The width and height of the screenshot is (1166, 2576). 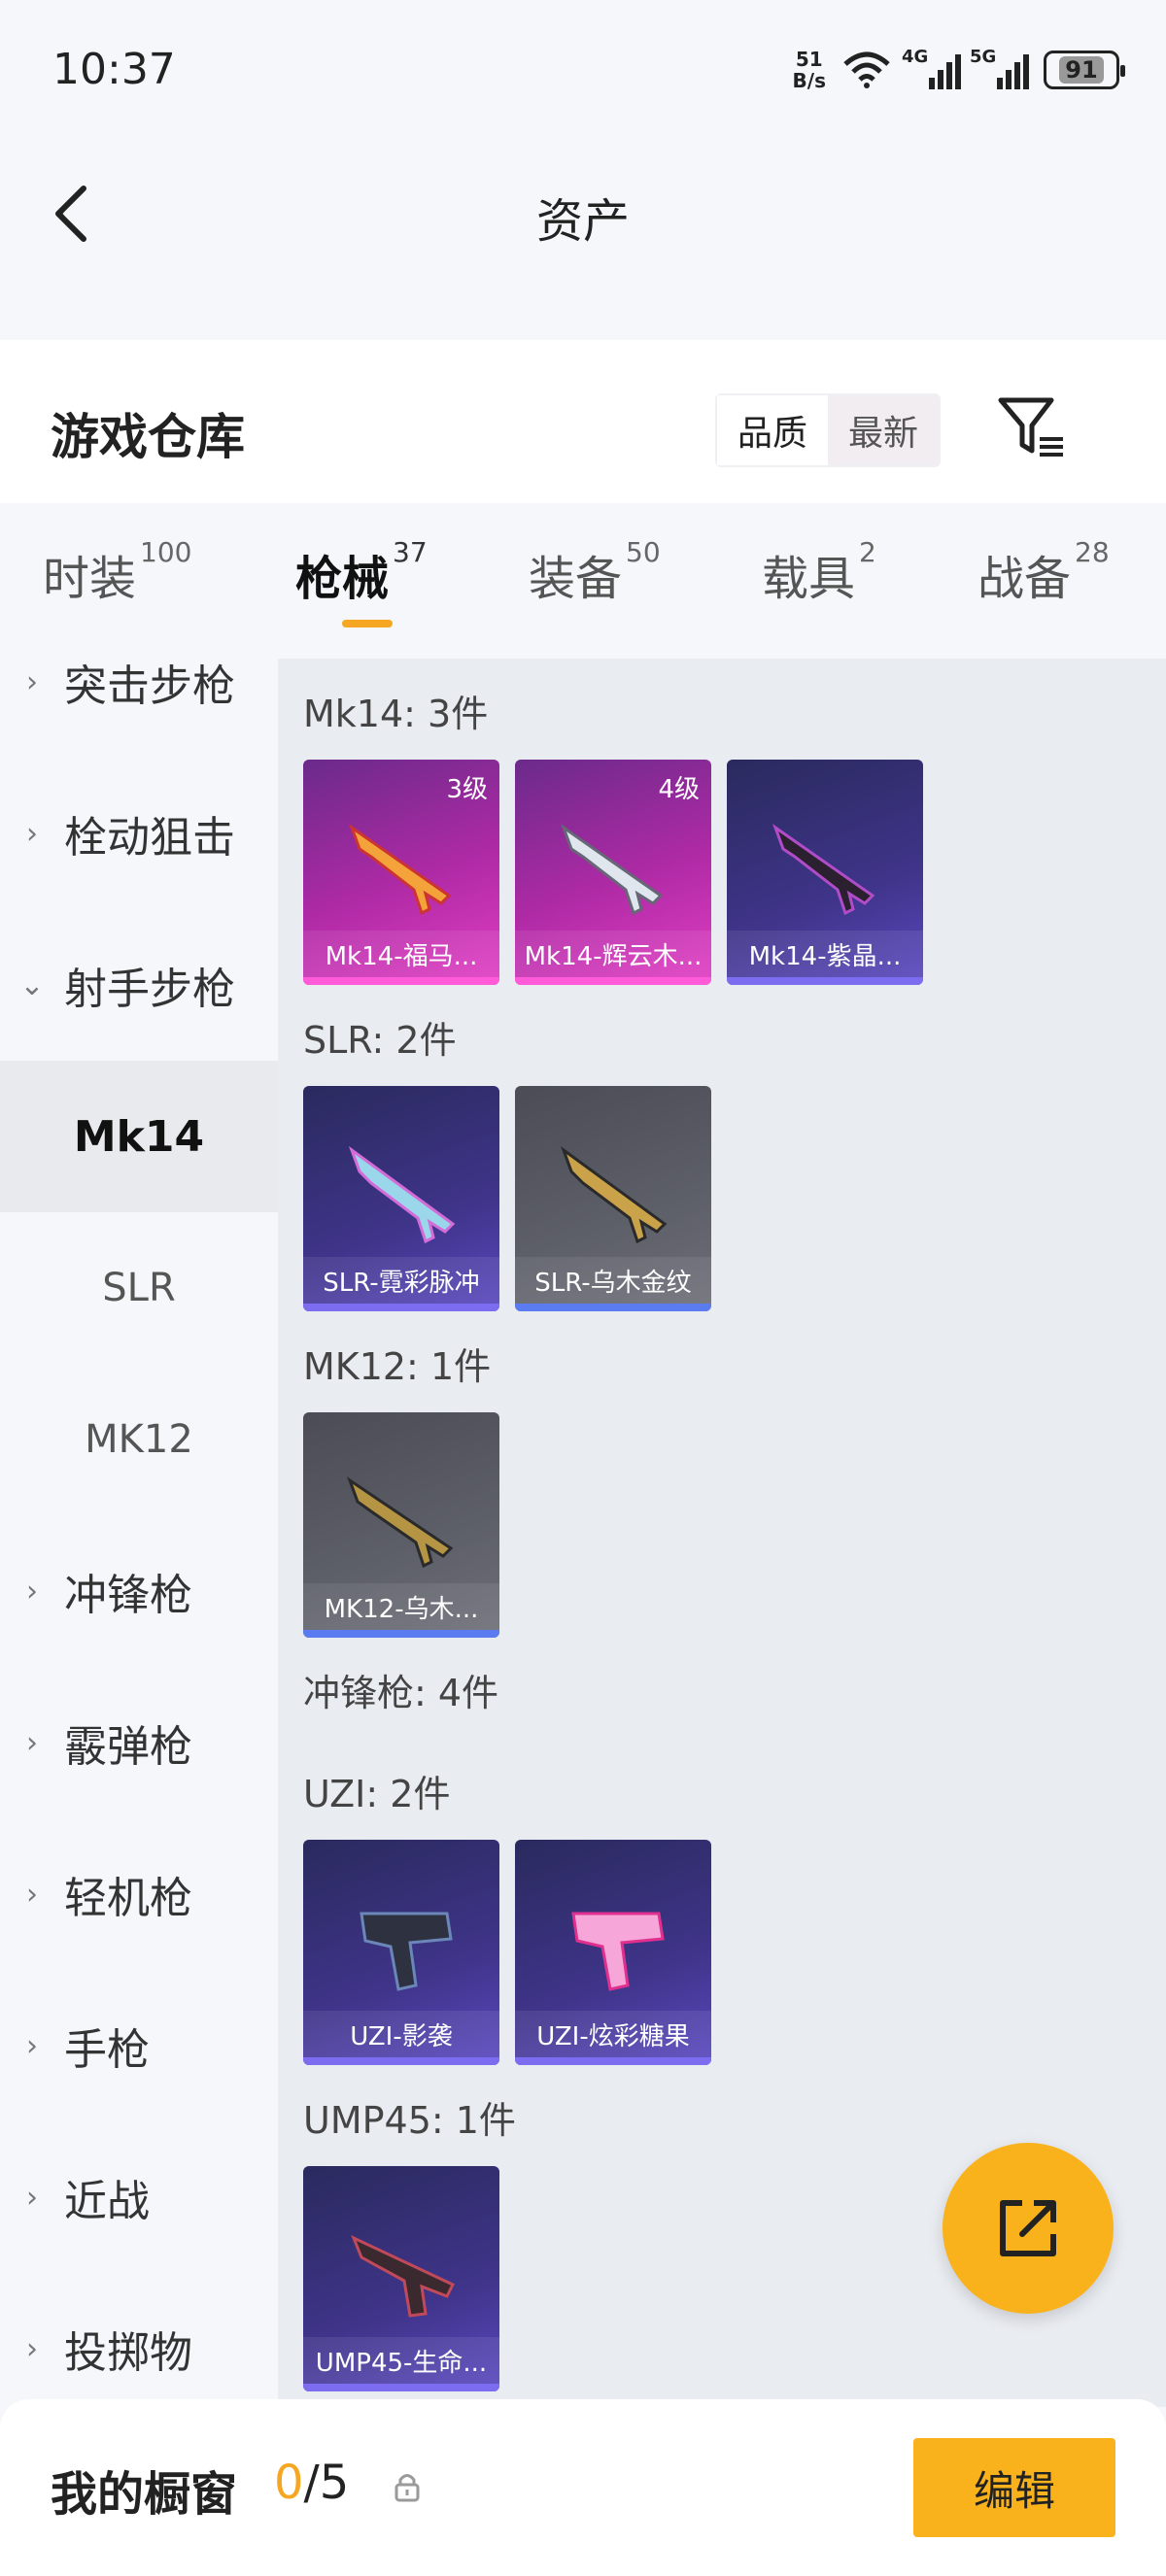 I want to click on tab-count: 2, so click(x=867, y=552).